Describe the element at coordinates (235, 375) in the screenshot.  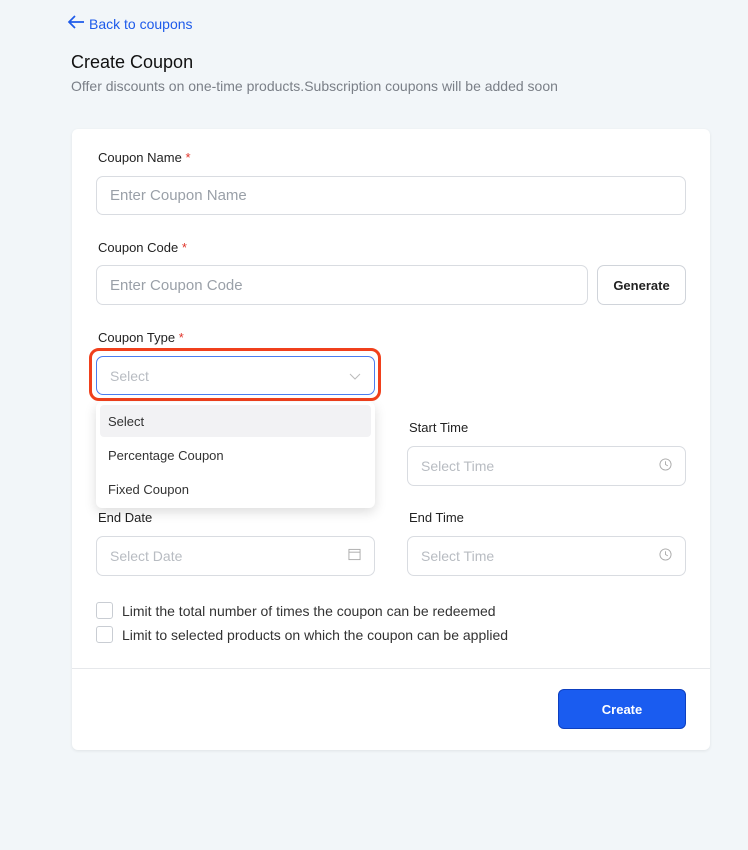
I see `coupon-type-select: Select` at that location.